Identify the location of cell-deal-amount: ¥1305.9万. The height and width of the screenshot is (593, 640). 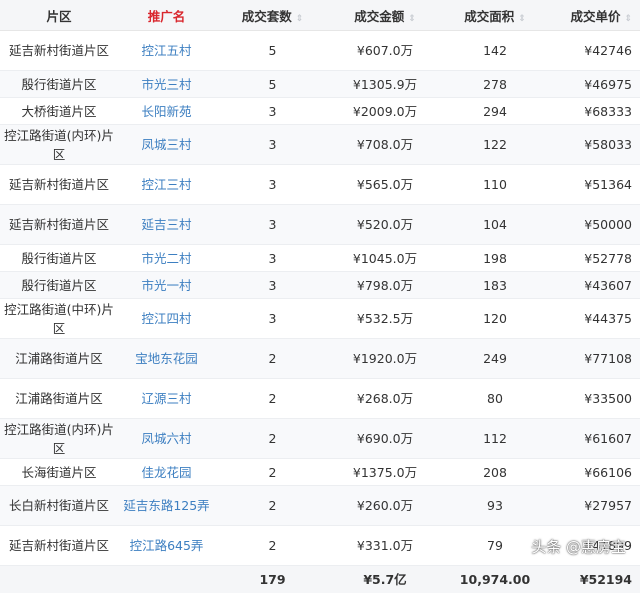
(385, 84).